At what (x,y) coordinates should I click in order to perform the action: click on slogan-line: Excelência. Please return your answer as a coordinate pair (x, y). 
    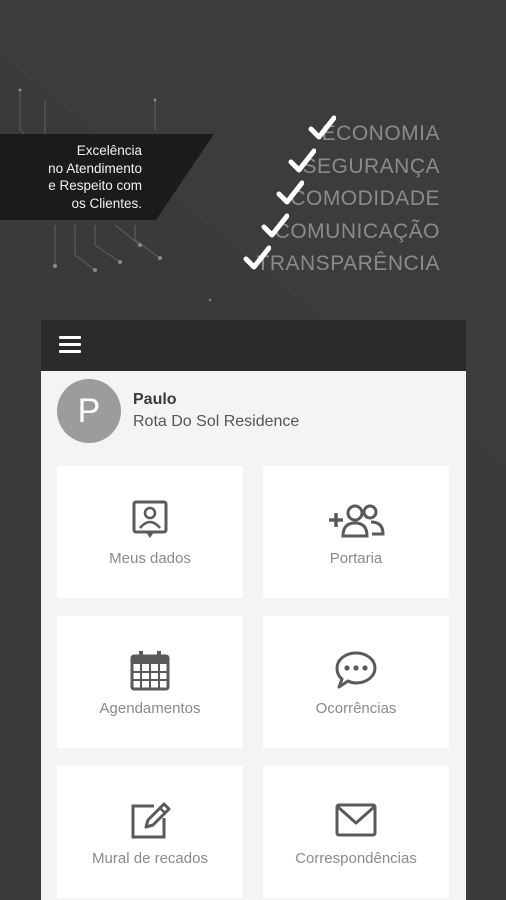
    Looking at the image, I should click on (109, 150).